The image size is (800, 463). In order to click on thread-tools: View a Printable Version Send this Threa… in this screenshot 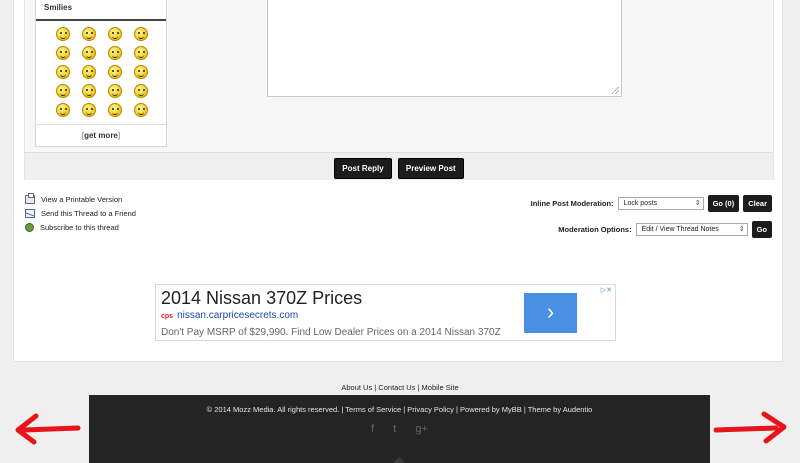, I will do `click(80, 213)`.